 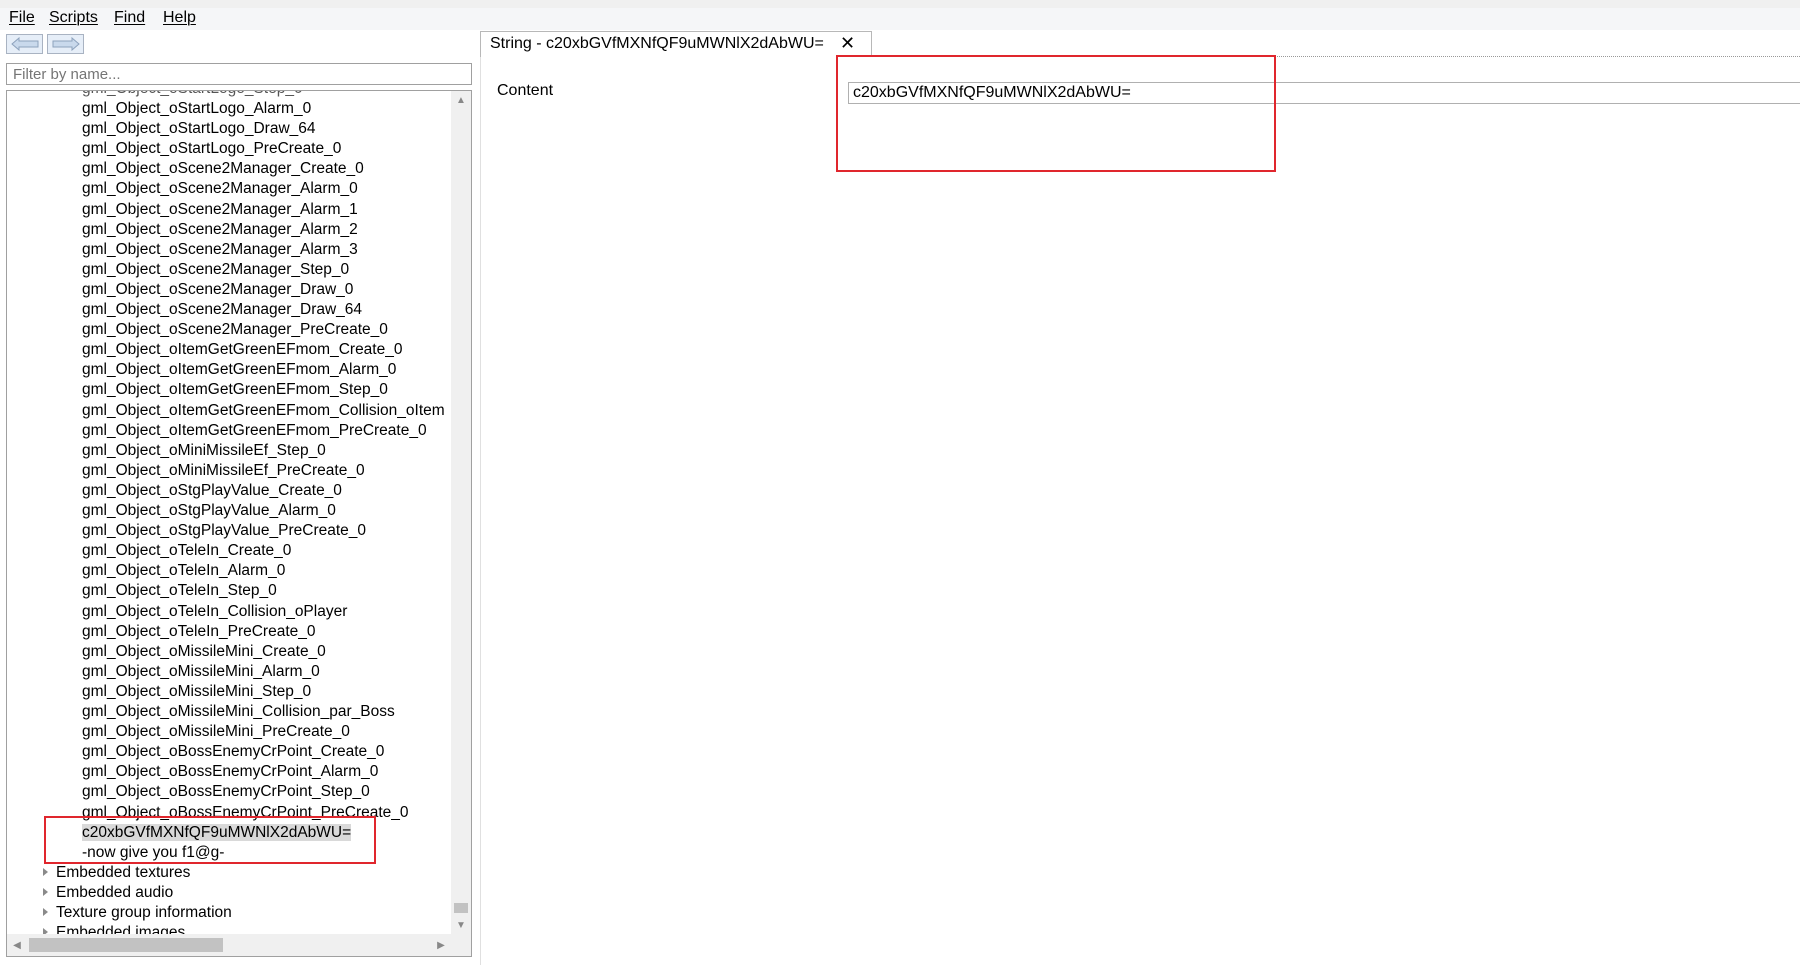 I want to click on tree-item: gml_Object_oScene2Manager_Step_0, so click(x=266, y=270).